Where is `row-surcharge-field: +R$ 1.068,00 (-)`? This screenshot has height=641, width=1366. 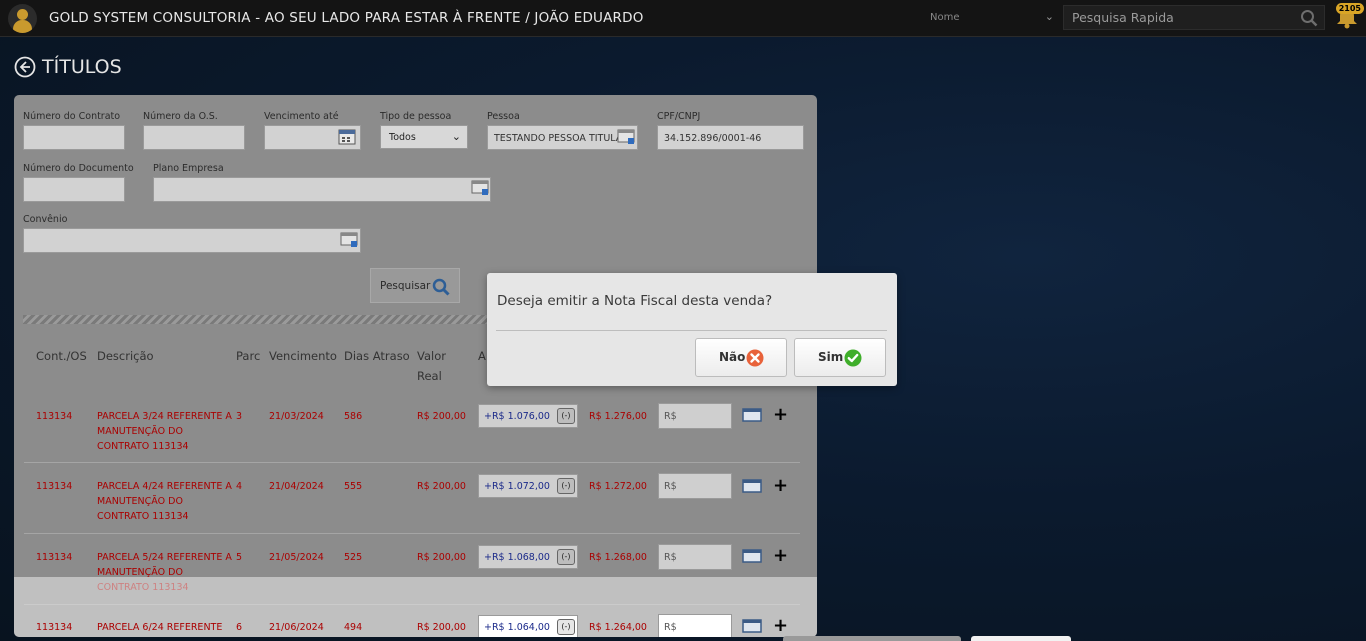
row-surcharge-field: +R$ 1.068,00 (-) is located at coordinates (528, 557).